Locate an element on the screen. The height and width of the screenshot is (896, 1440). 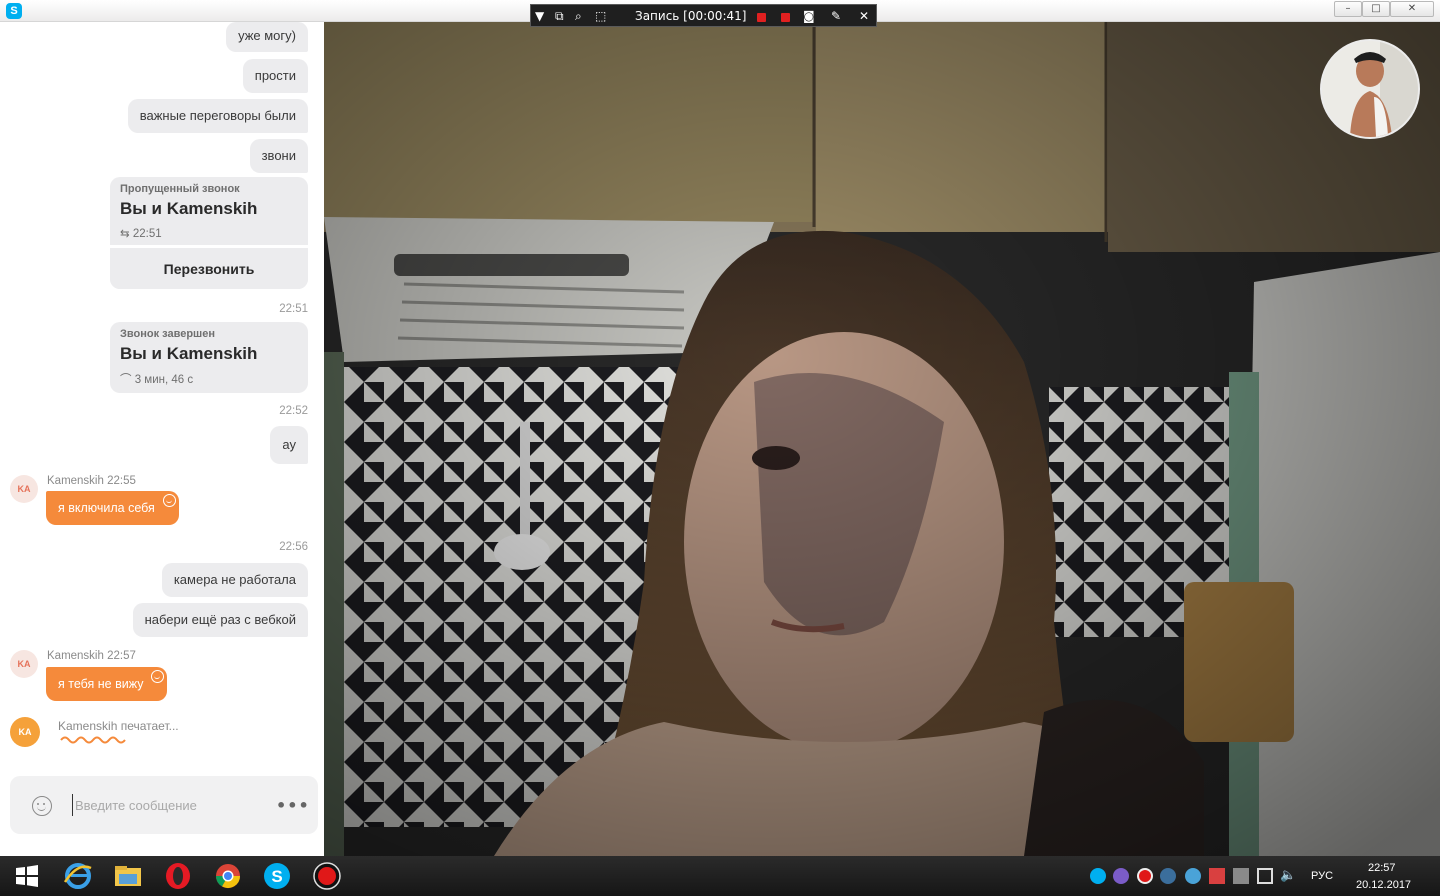
action-center-flag-icon is located at coordinates (1217, 876).